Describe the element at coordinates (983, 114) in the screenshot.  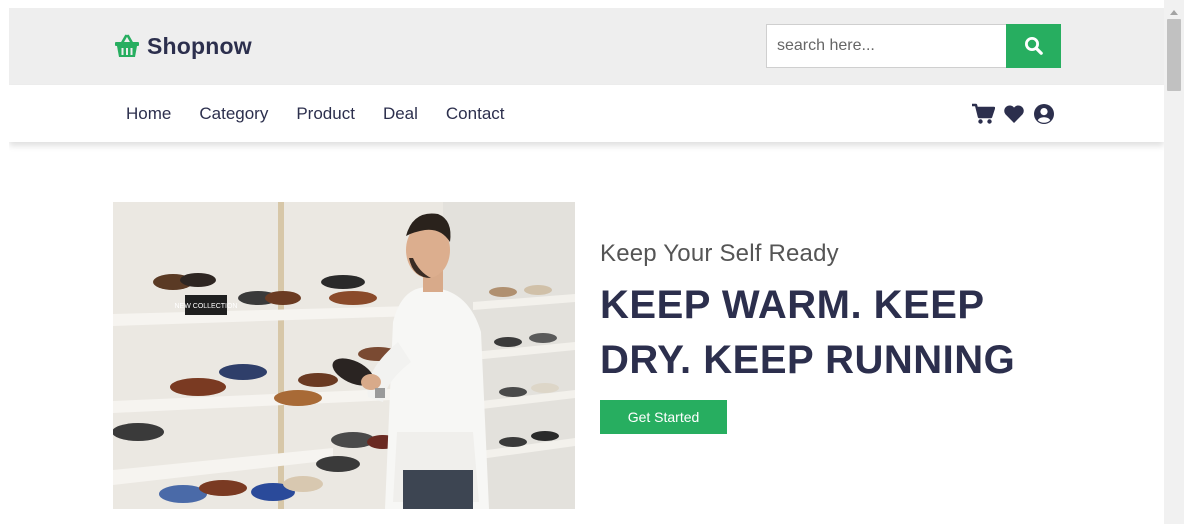
I see `shopping-cart-icon` at that location.